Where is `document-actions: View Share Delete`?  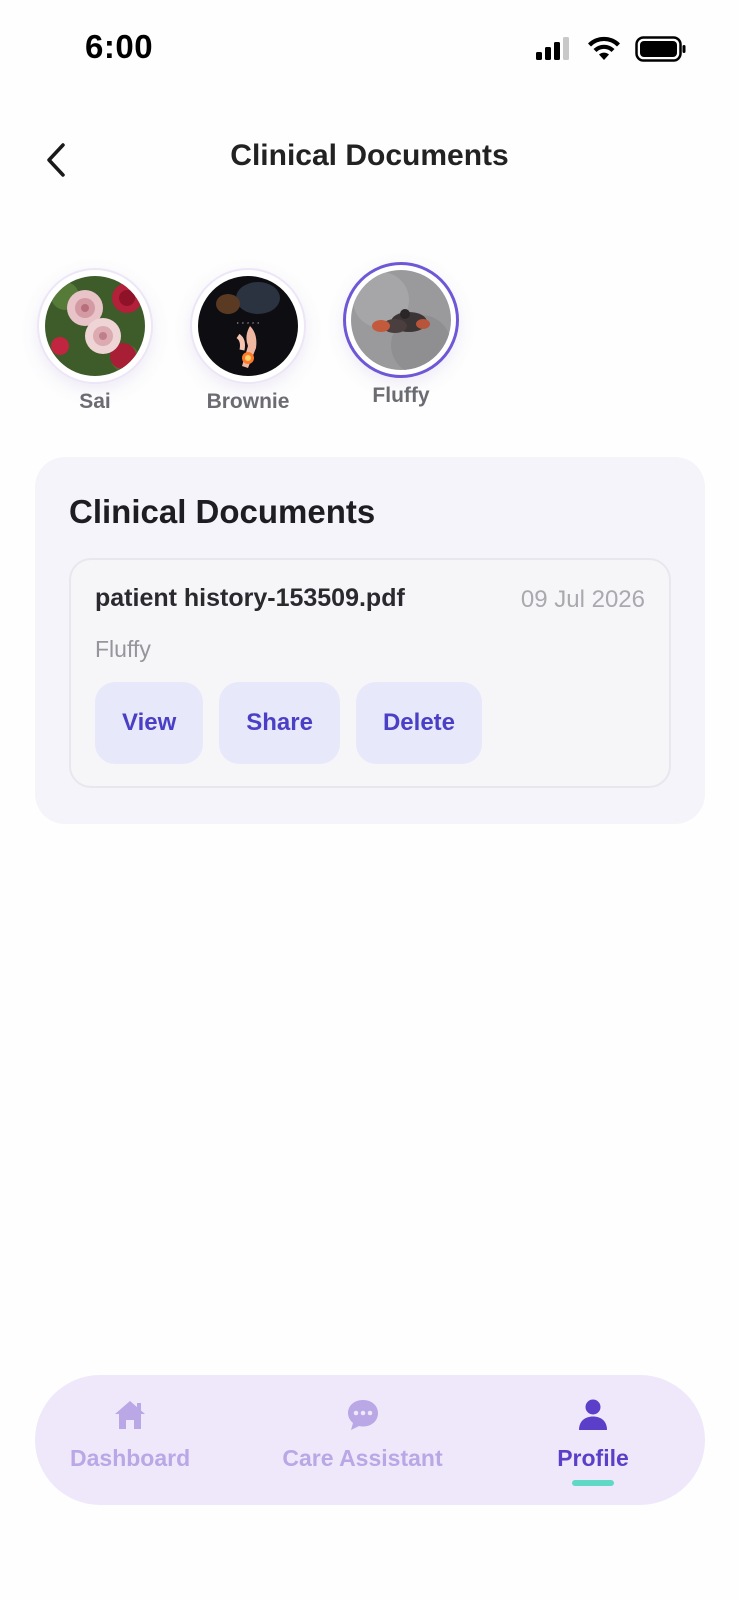 document-actions: View Share Delete is located at coordinates (289, 723).